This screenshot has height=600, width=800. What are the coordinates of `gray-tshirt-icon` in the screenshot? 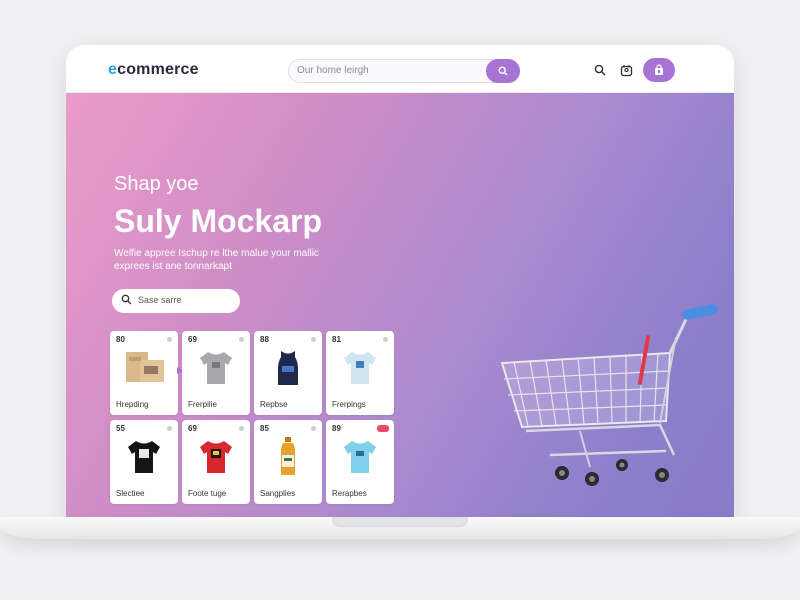 It's located at (216, 368).